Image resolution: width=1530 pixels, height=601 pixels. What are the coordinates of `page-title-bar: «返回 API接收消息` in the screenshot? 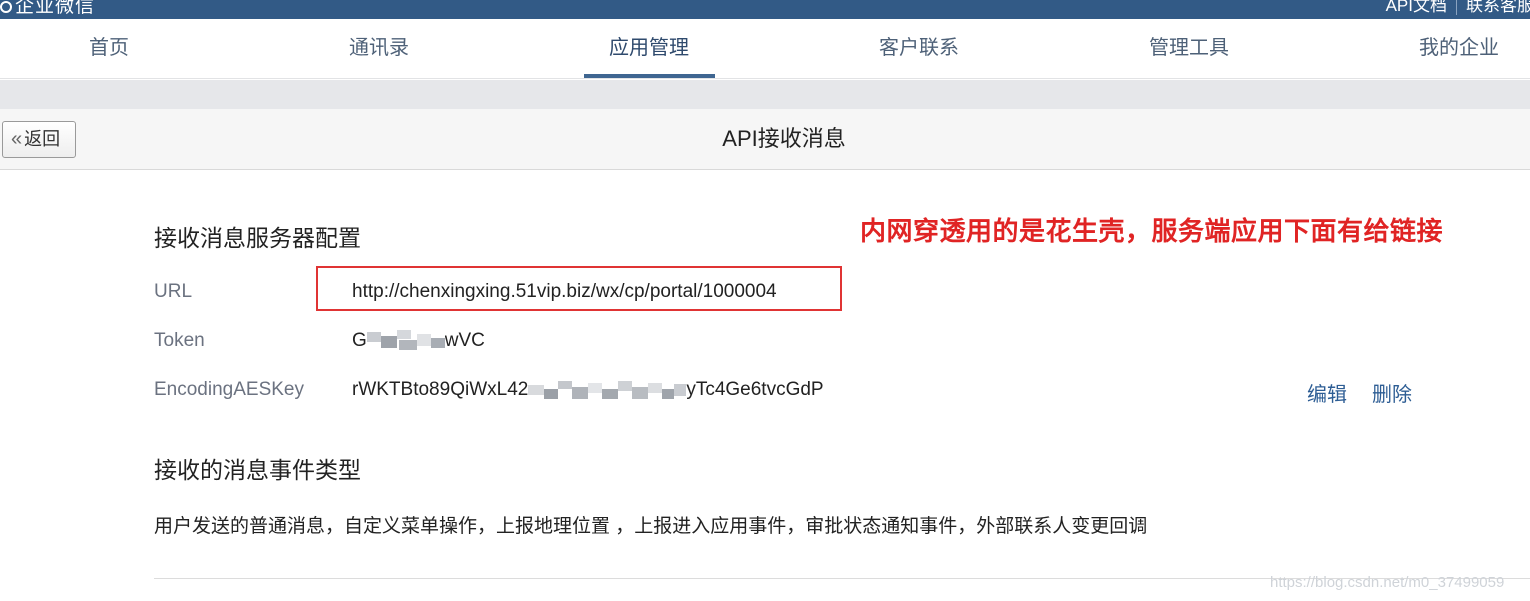 It's located at (765, 139).